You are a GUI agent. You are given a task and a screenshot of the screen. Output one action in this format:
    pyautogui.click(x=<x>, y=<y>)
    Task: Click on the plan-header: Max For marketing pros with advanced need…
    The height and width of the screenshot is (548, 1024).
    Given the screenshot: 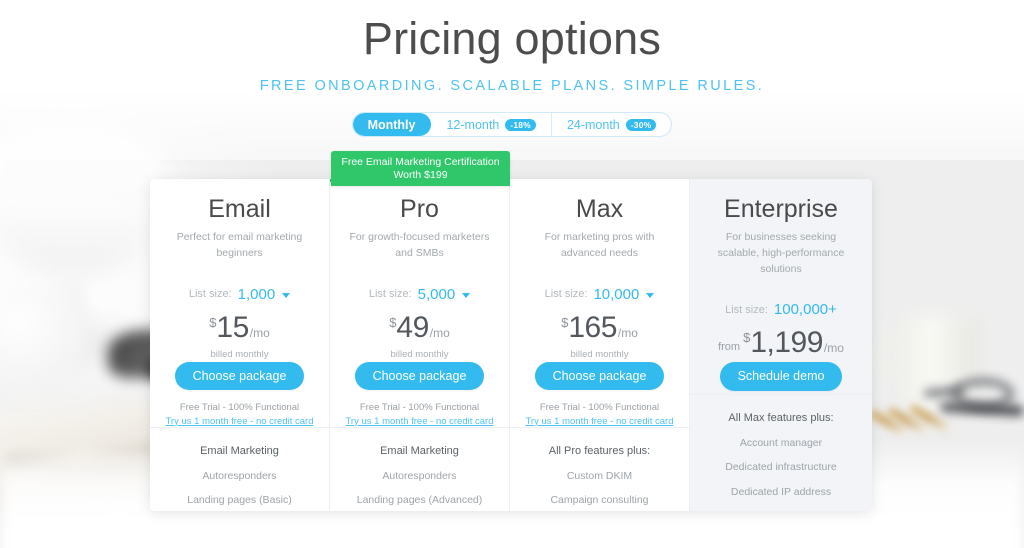 What is the action you would take?
    pyautogui.click(x=599, y=269)
    